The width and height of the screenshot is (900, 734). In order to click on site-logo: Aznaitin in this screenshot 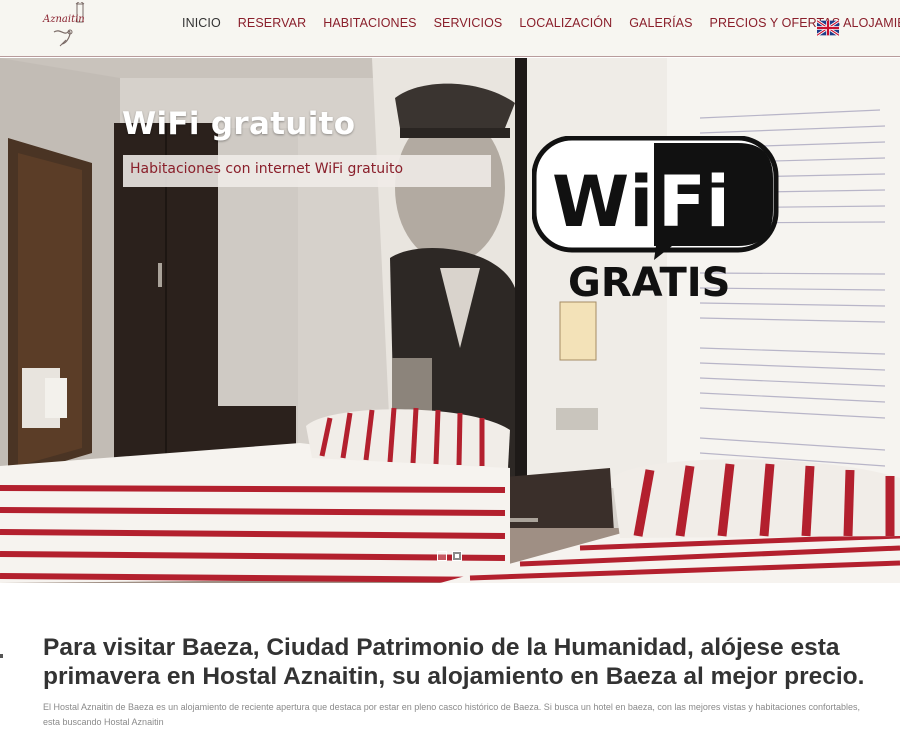, I will do `click(68, 25)`.